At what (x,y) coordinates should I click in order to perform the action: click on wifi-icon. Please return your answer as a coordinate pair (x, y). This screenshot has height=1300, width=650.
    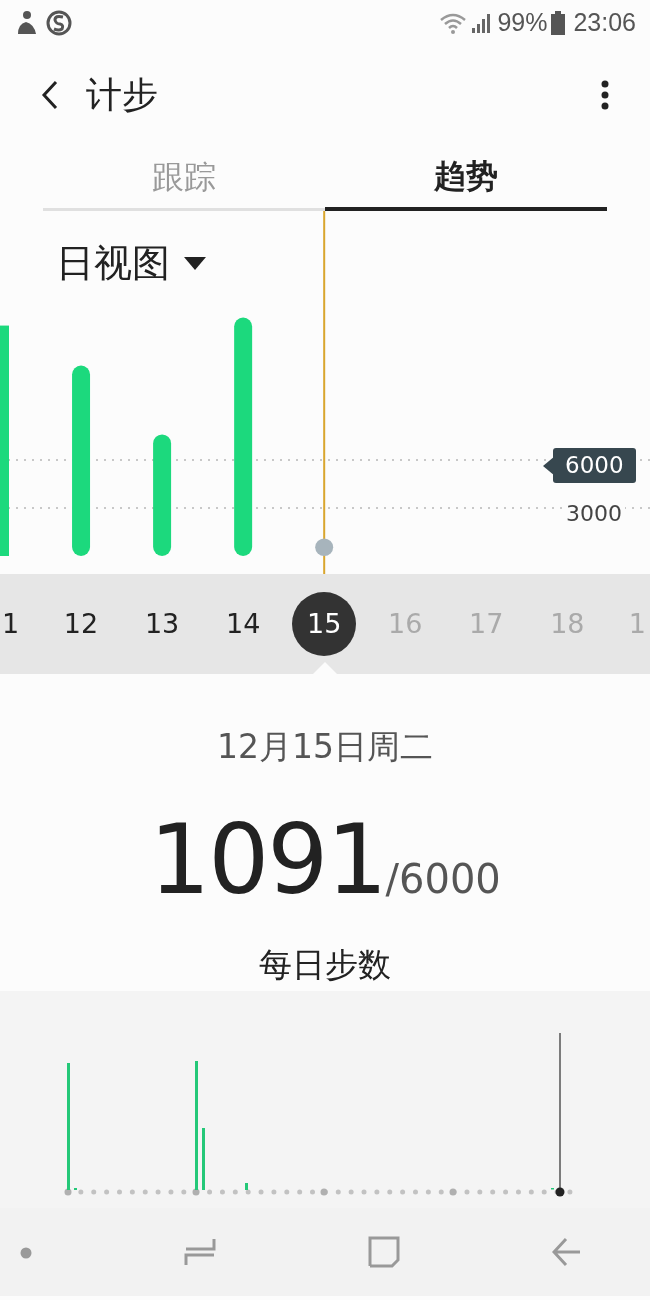
    Looking at the image, I should click on (453, 22).